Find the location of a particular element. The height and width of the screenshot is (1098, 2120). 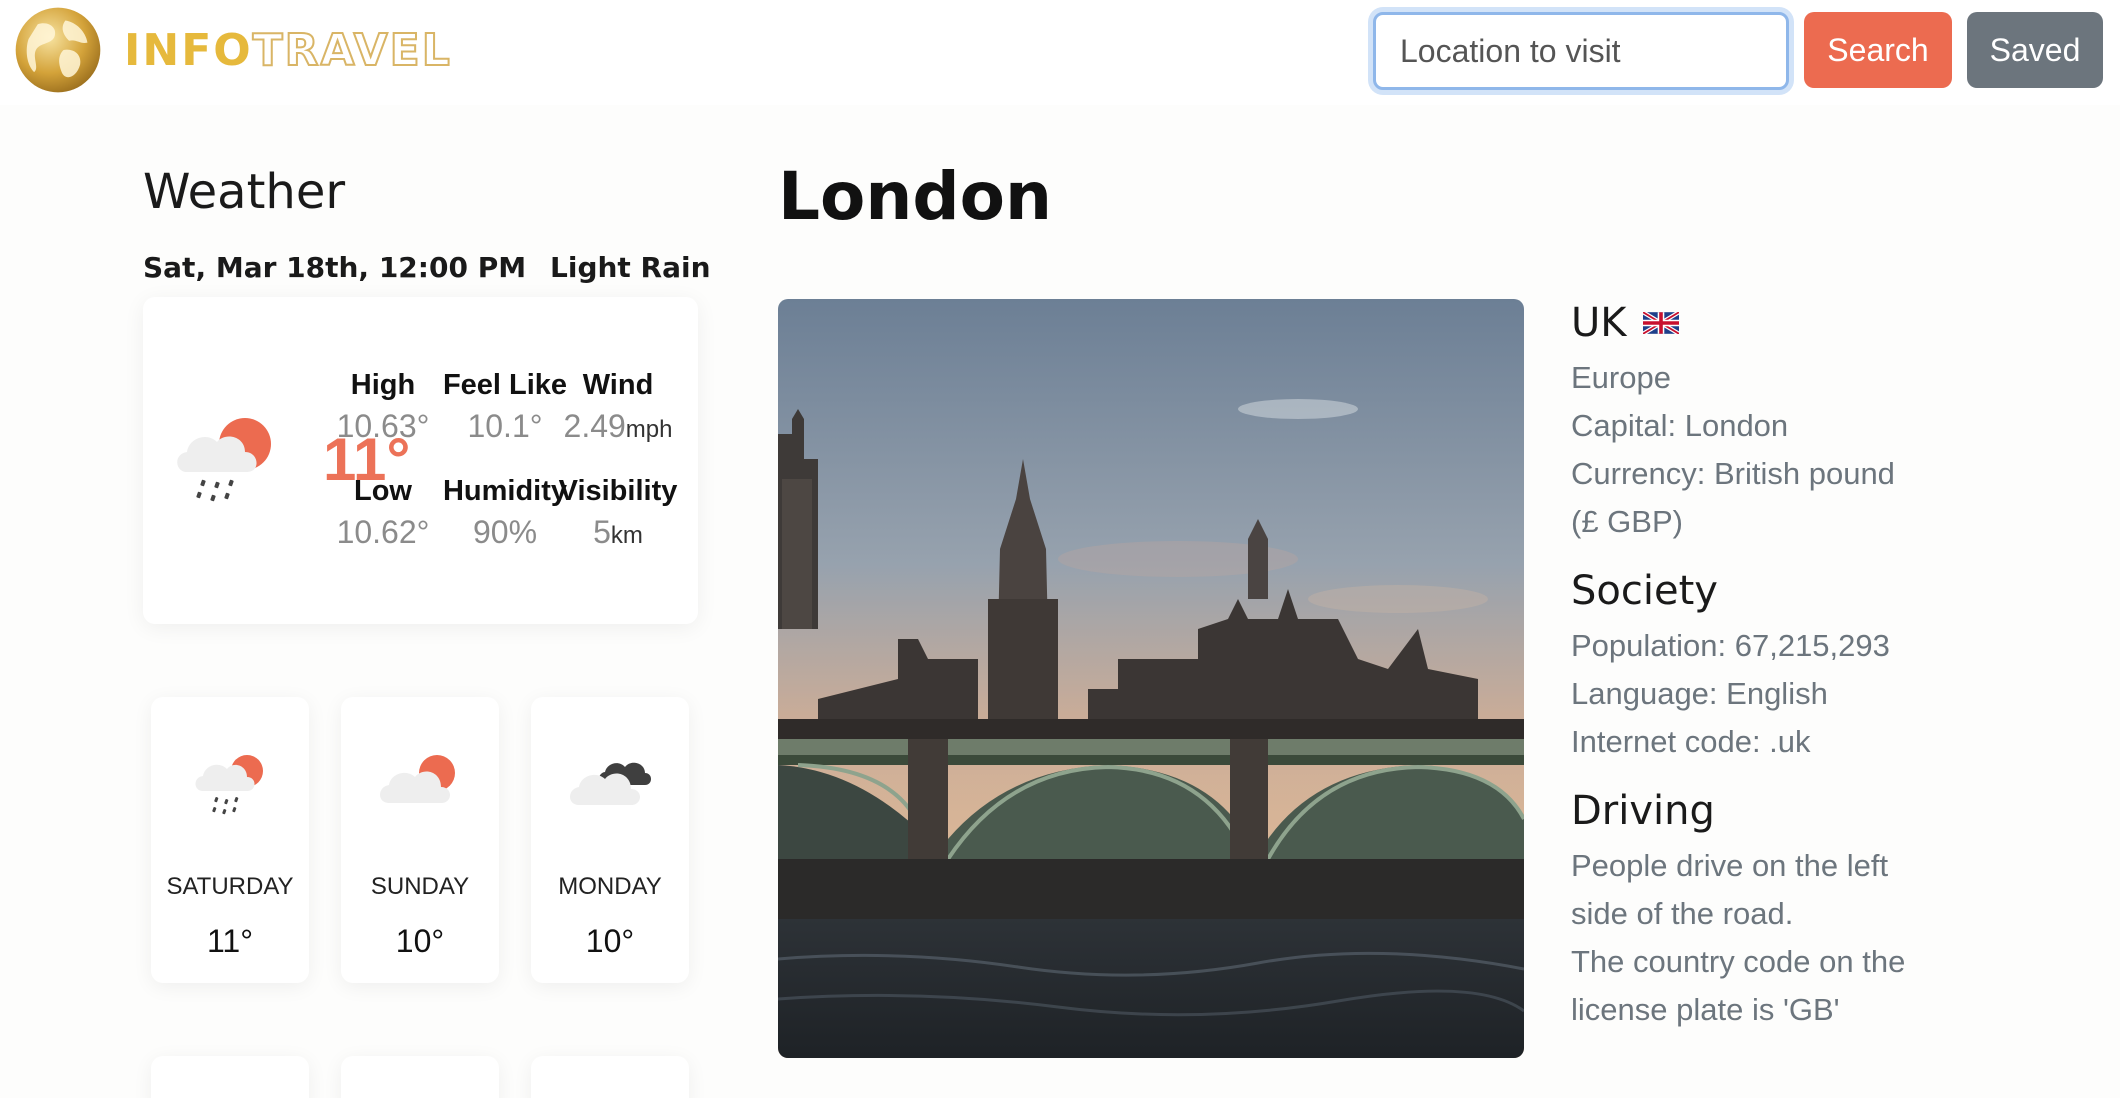

brand-logo: INFOTRAVEL is located at coordinates (232, 50).